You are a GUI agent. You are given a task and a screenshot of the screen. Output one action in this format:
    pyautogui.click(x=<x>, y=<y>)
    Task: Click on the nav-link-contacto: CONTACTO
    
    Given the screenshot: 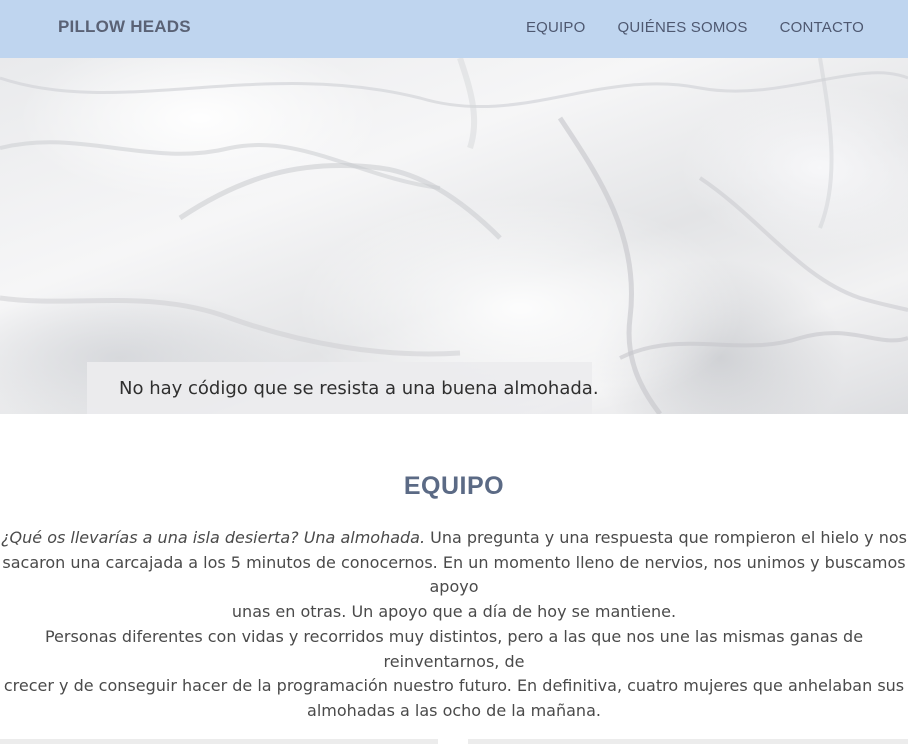 What is the action you would take?
    pyautogui.click(x=822, y=27)
    